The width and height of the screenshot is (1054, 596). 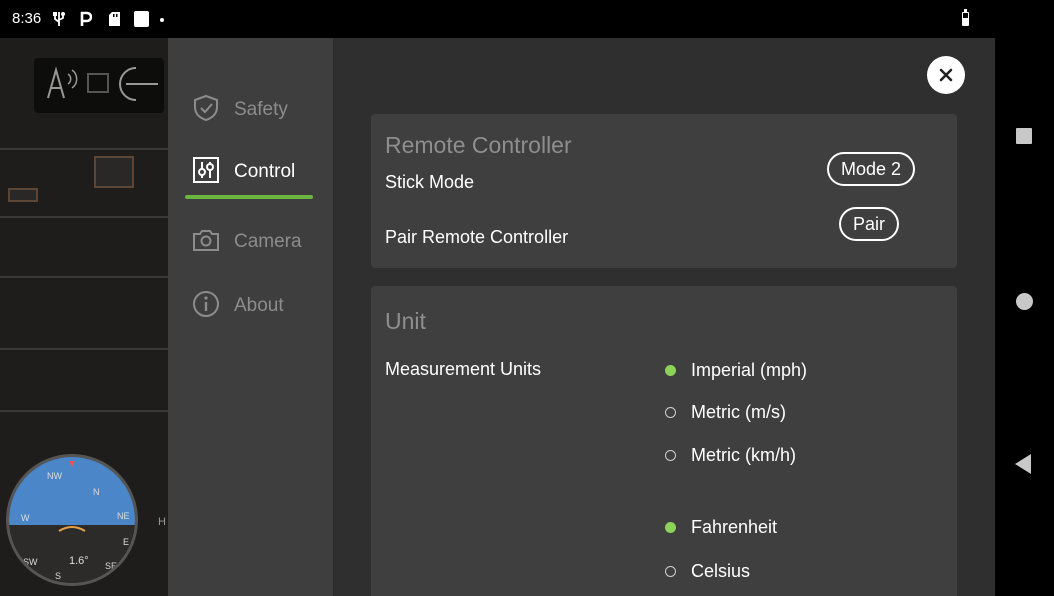 What do you see at coordinates (249, 197) in the screenshot?
I see `active-tab-indicator` at bounding box center [249, 197].